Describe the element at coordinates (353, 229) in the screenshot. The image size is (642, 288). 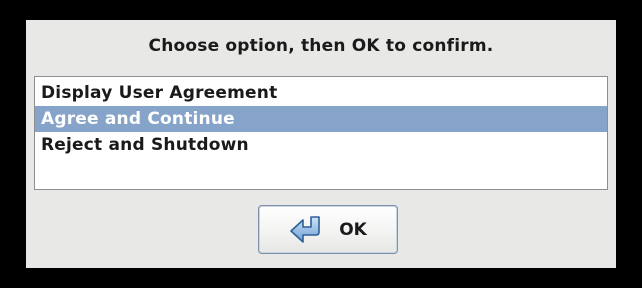
I see `ok-button-label: OK` at that location.